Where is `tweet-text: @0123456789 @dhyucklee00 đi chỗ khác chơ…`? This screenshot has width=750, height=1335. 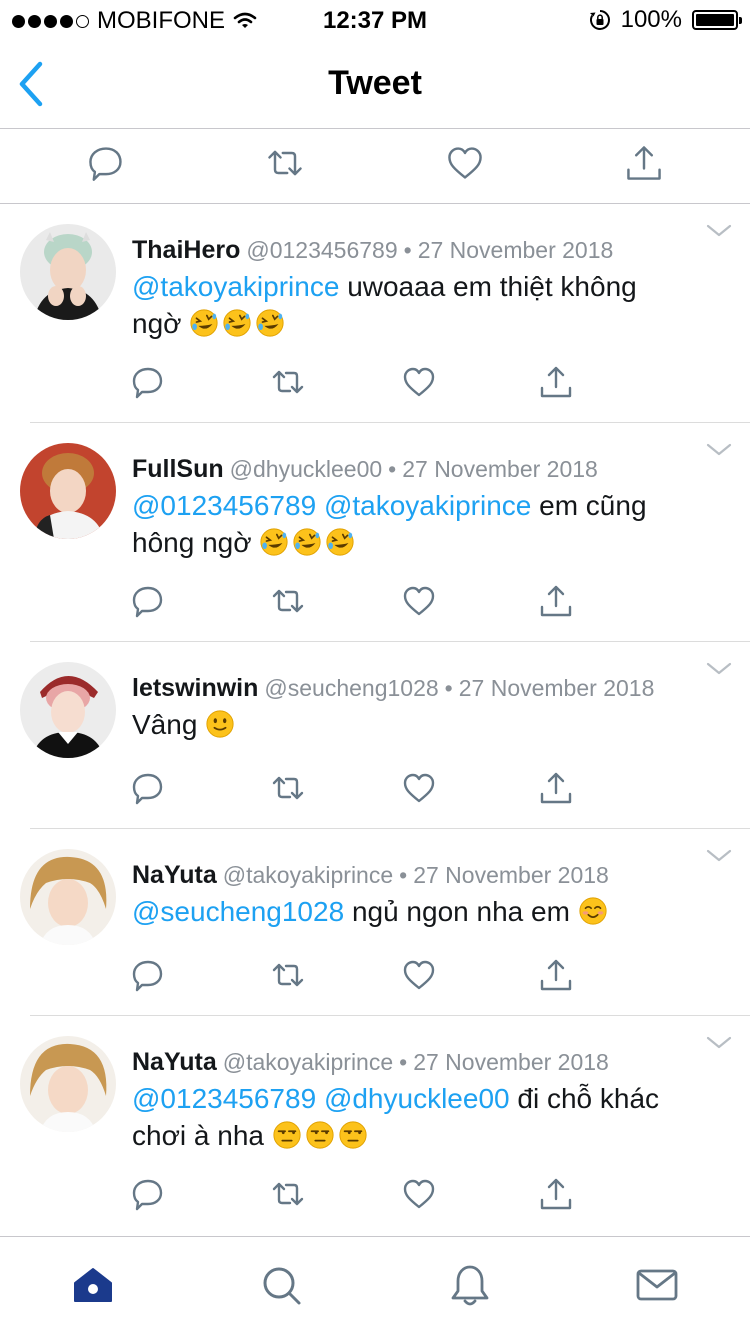
tweet-text: @0123456789 @dhyucklee00 đi chỗ khác chơ… is located at coordinates (396, 1117).